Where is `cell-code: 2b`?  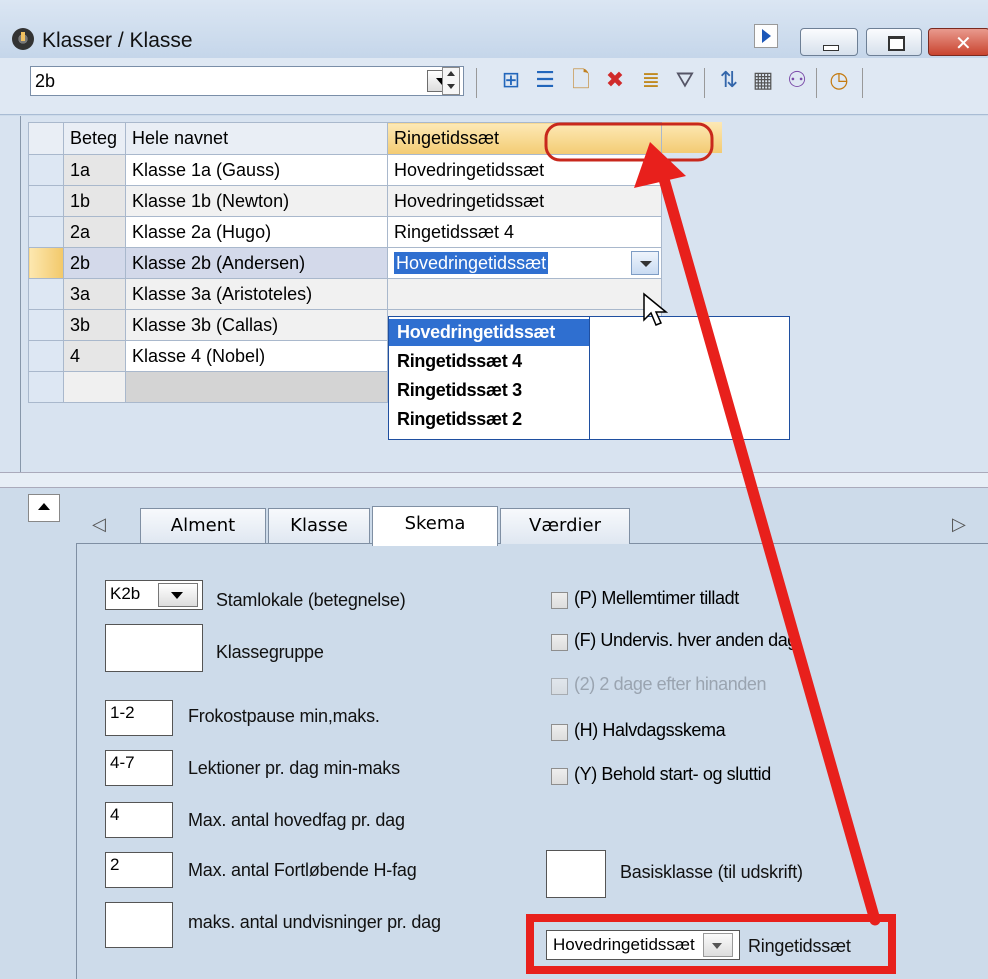 cell-code: 2b is located at coordinates (94, 263).